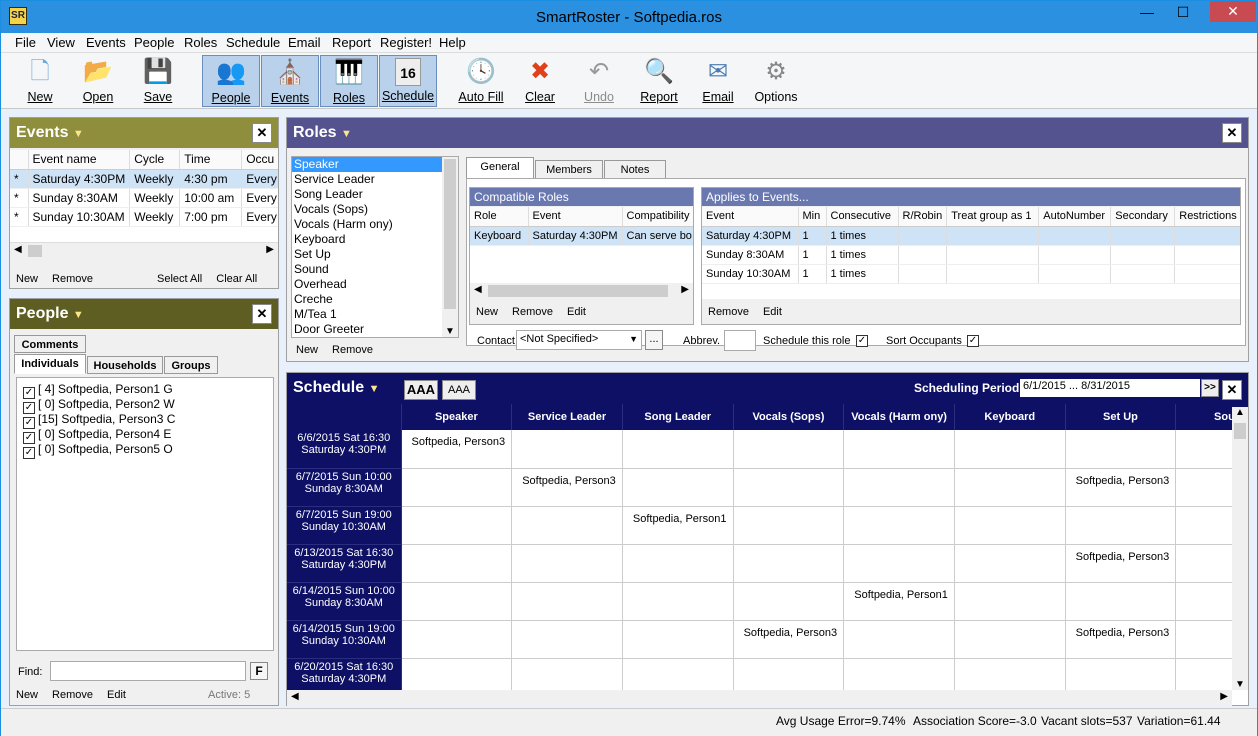 The height and width of the screenshot is (736, 1258). Describe the element at coordinates (145, 450) in the screenshot. I see `list-item: ✓[ 0] Softpedia, Person5 O` at that location.